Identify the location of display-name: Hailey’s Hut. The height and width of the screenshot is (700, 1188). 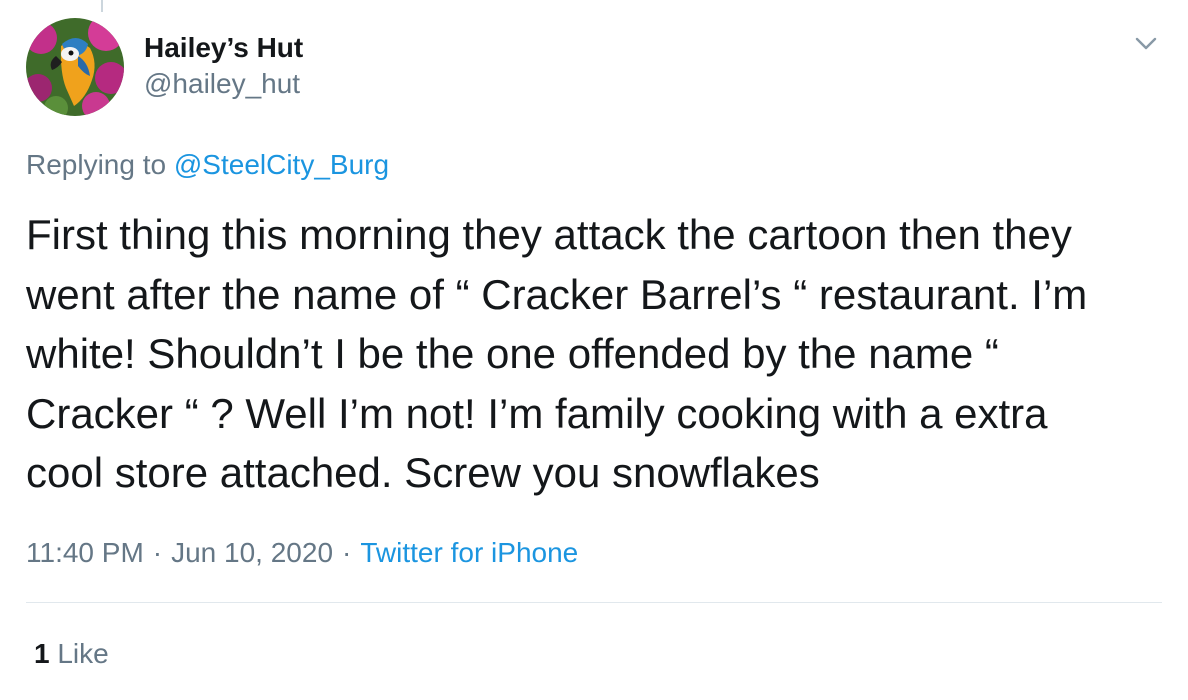
(223, 48).